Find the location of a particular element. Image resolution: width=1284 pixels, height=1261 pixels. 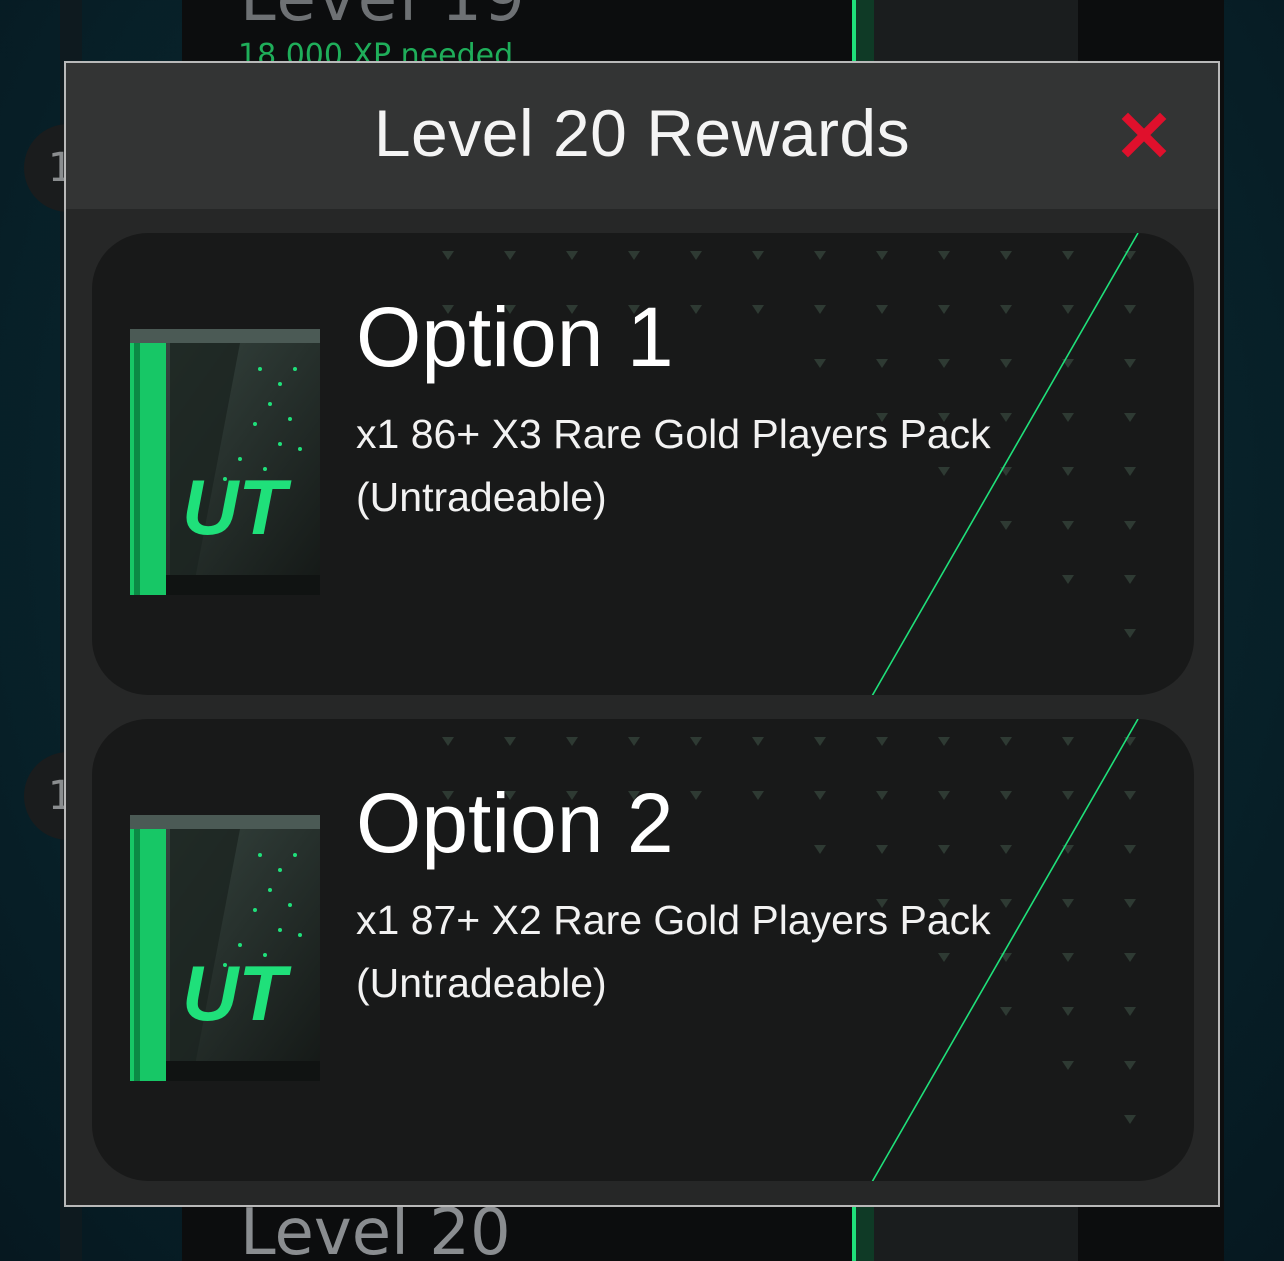

modal-title: Level 20 Rewards is located at coordinates (642, 133).